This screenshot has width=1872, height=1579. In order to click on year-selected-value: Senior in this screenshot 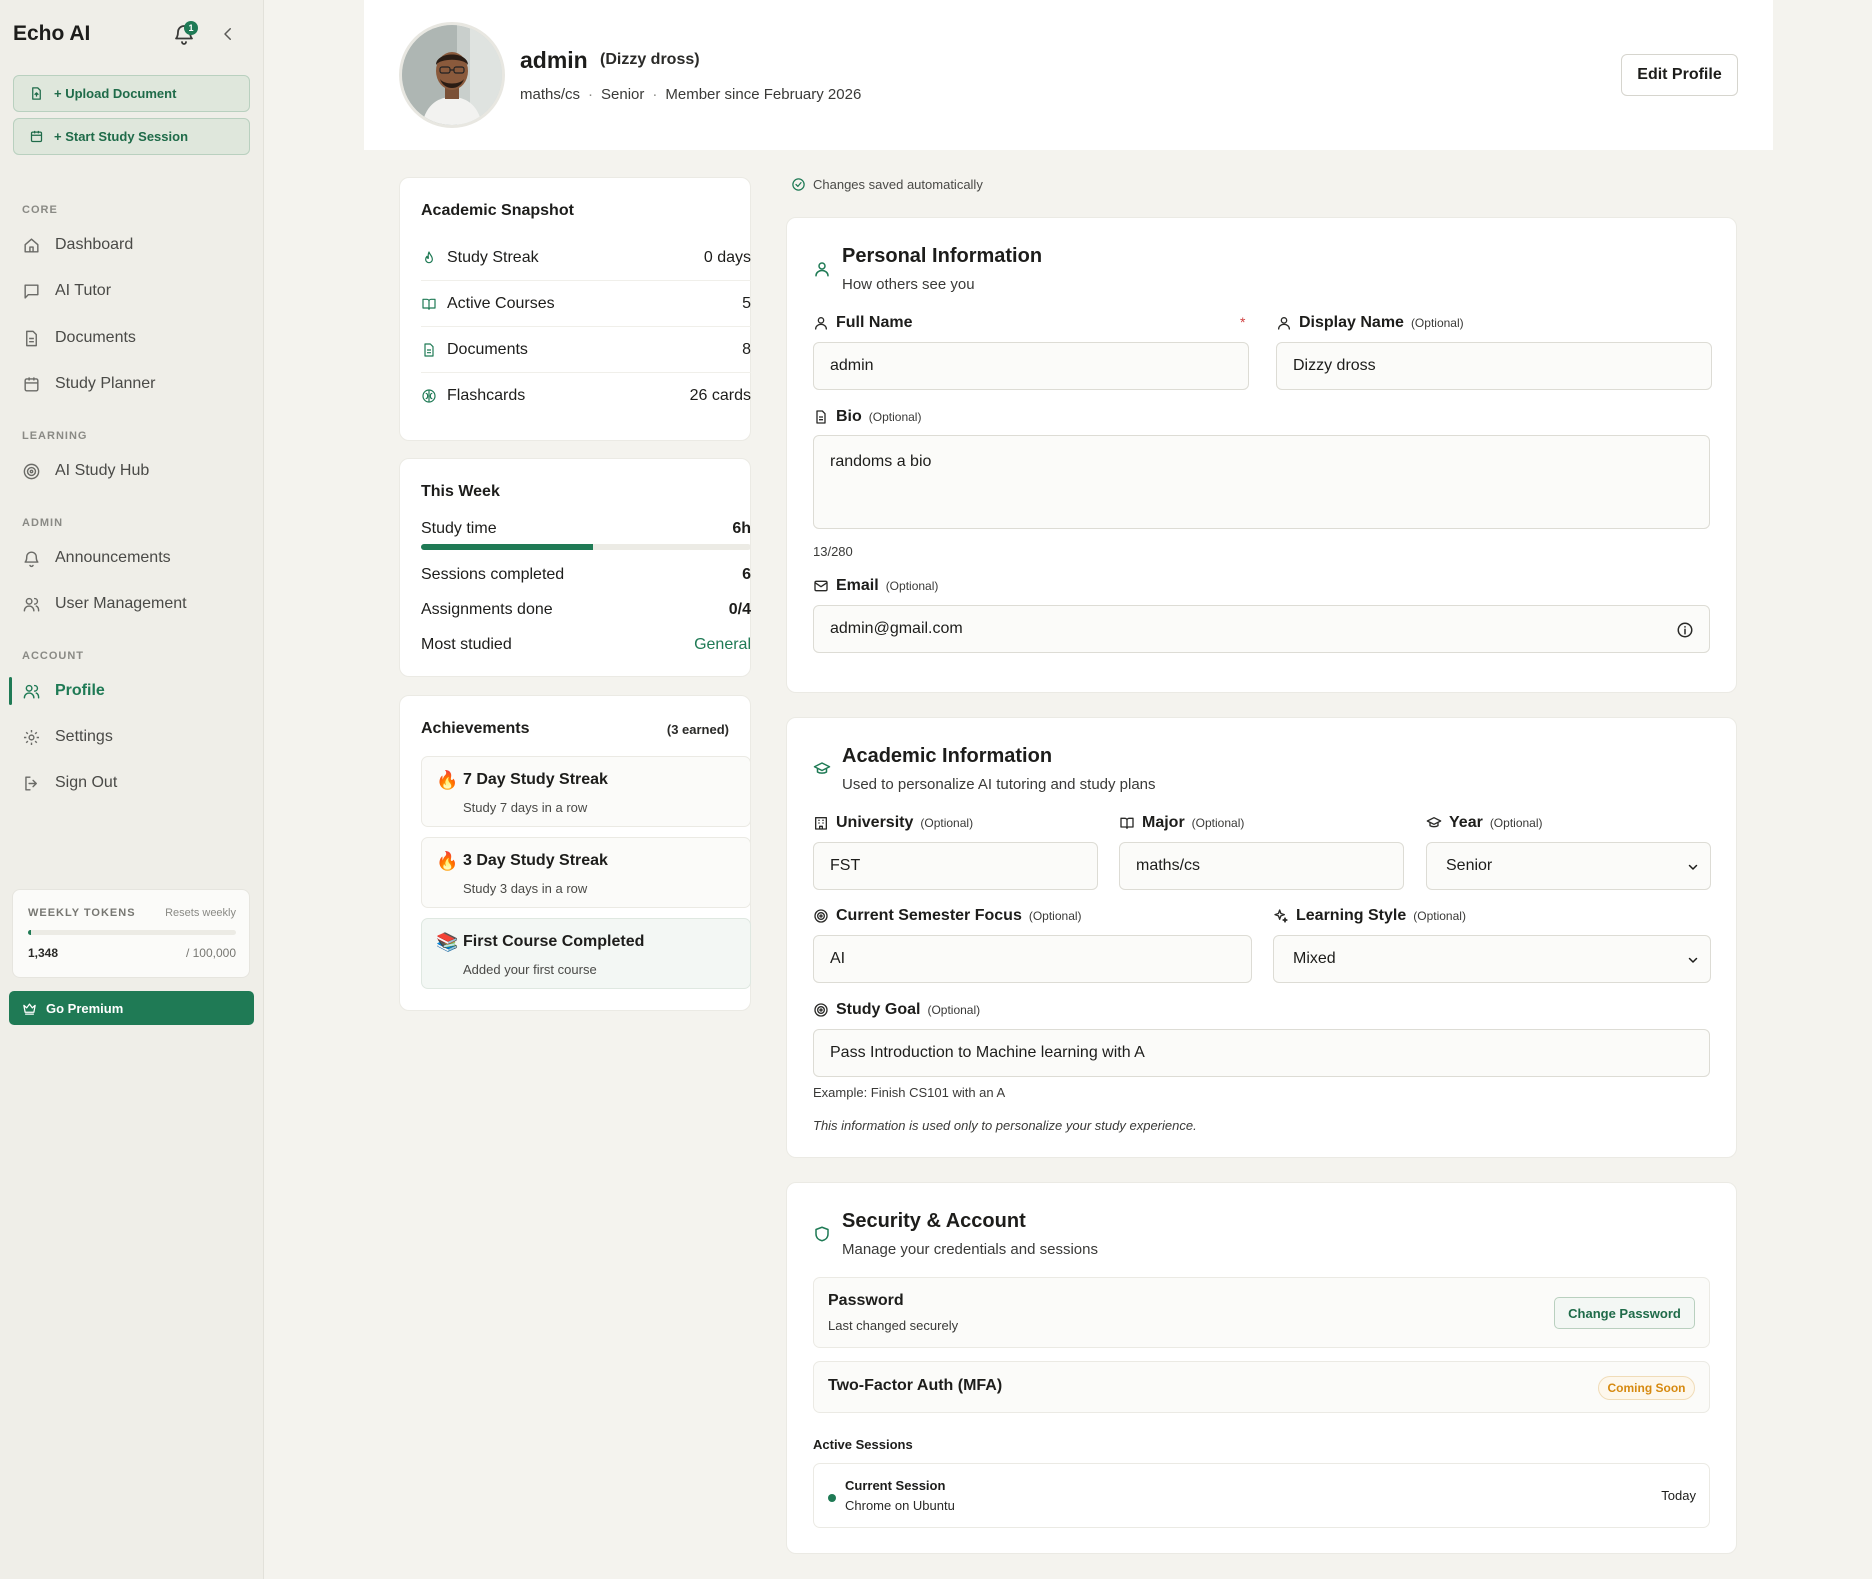, I will do `click(1469, 865)`.